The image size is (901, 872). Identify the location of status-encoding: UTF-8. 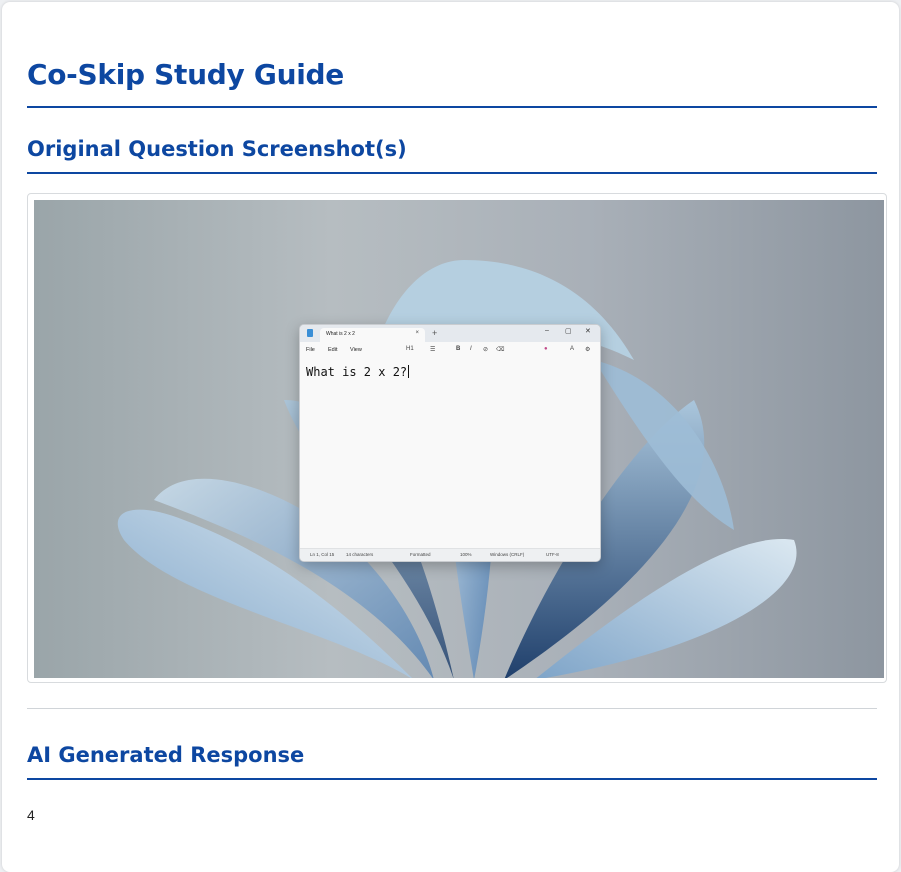
(552, 554).